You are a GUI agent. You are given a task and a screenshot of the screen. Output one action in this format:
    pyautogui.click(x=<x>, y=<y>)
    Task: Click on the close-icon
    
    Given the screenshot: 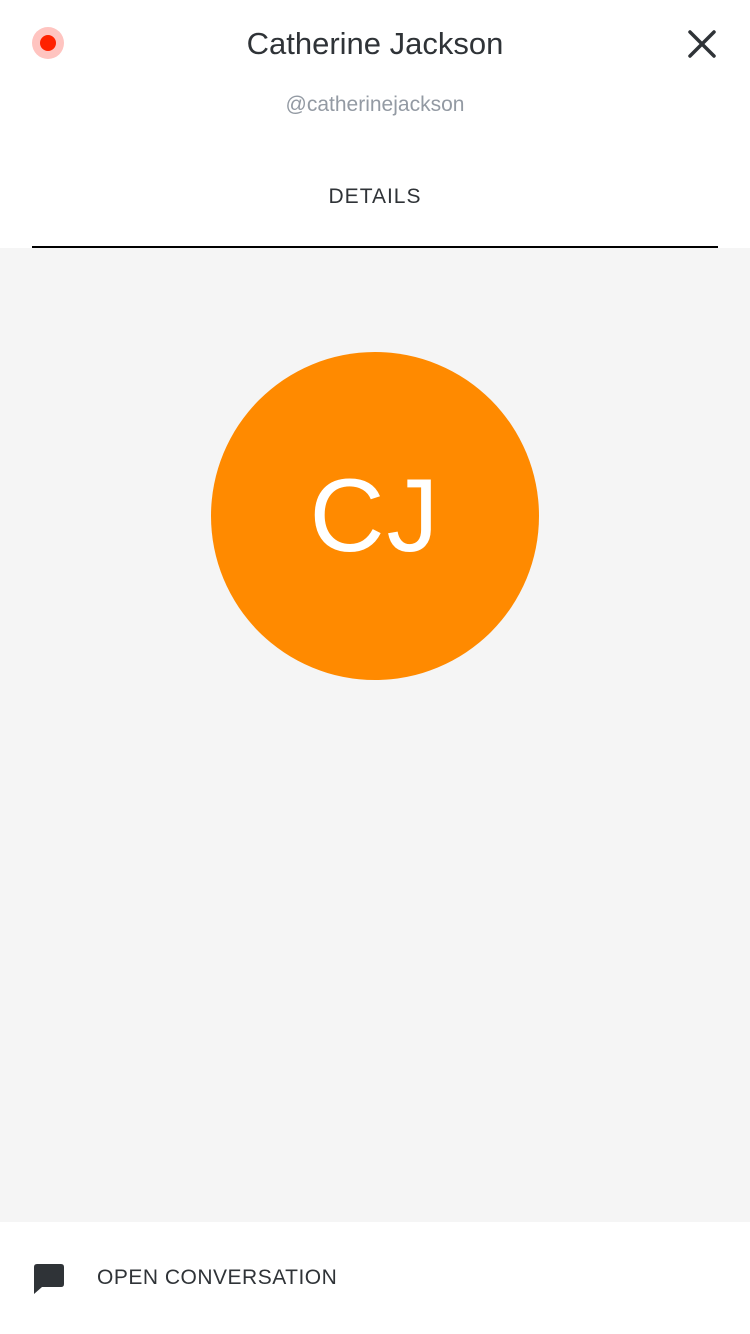 What is the action you would take?
    pyautogui.click(x=702, y=44)
    